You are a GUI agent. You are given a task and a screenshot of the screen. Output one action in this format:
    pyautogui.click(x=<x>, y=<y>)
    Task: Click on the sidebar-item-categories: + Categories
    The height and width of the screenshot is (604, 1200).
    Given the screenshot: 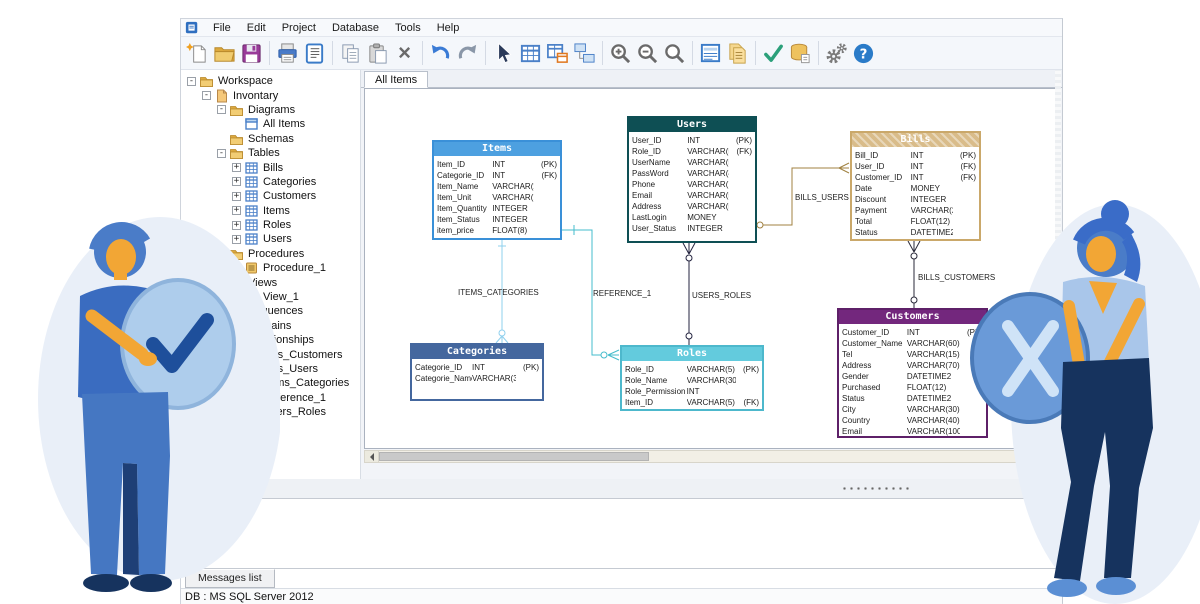 What is the action you would take?
    pyautogui.click(x=270, y=182)
    